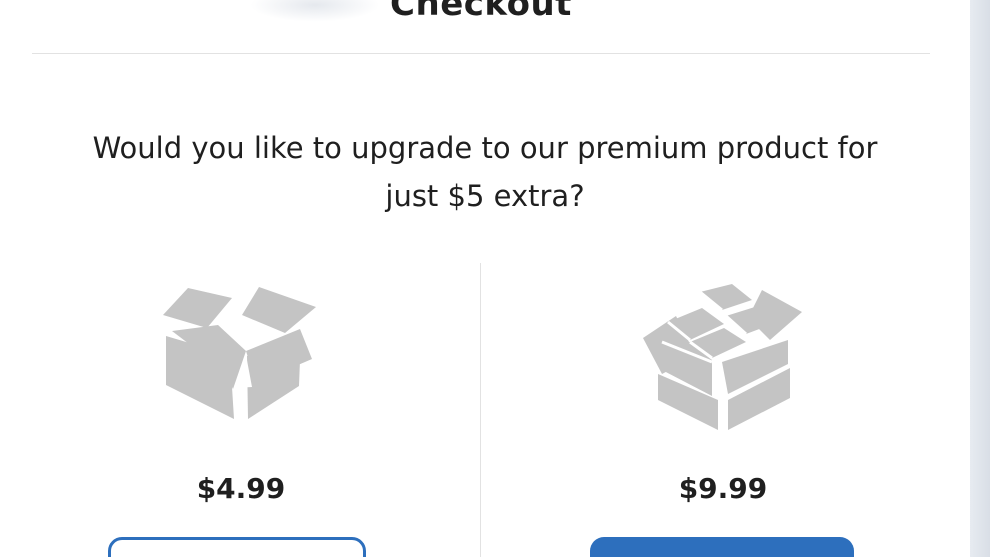  I want to click on open-box-icon, so click(239, 353).